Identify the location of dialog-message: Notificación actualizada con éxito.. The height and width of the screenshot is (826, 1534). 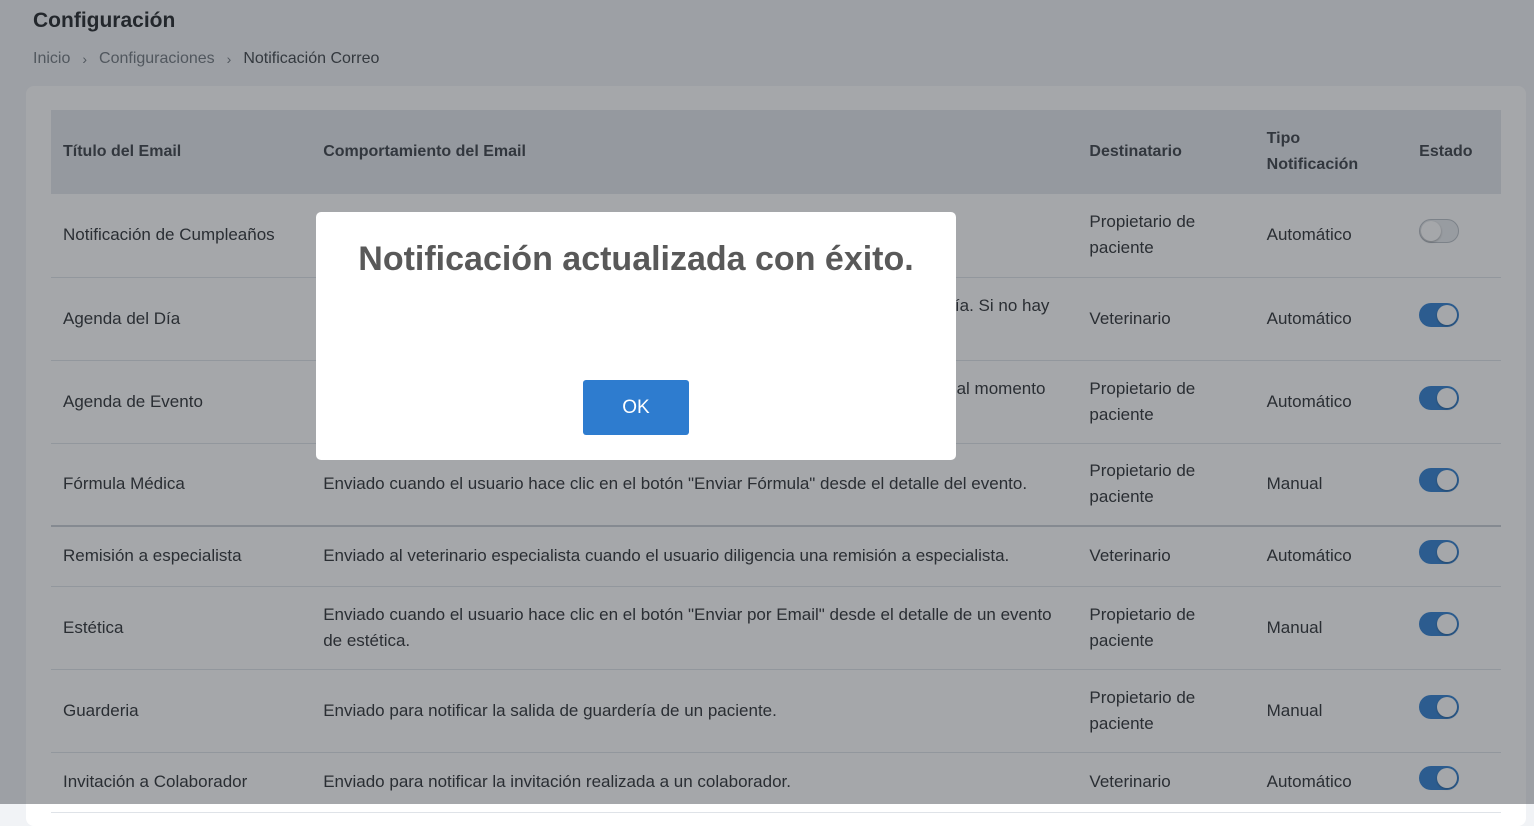
(636, 259).